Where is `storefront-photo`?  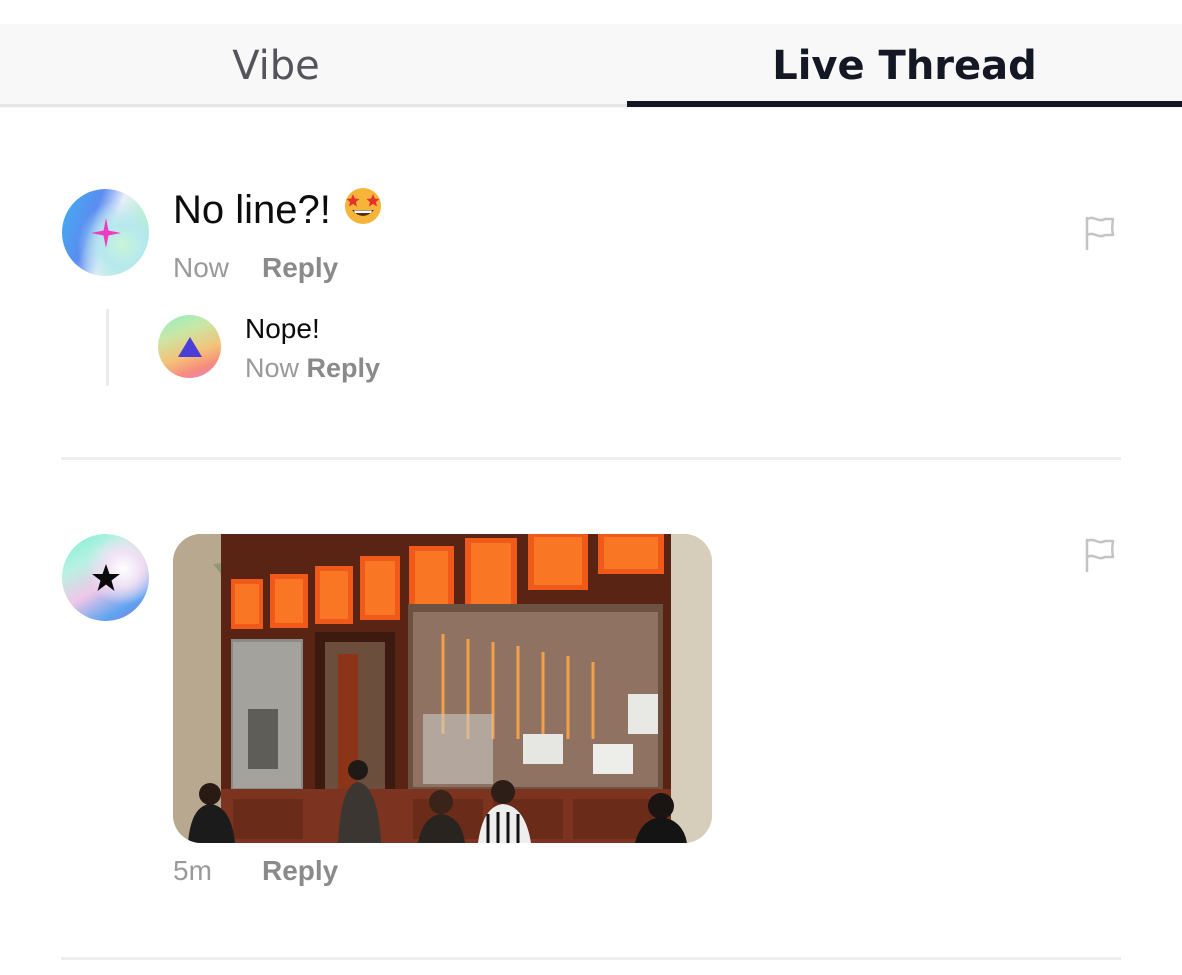
storefront-photo is located at coordinates (442, 688).